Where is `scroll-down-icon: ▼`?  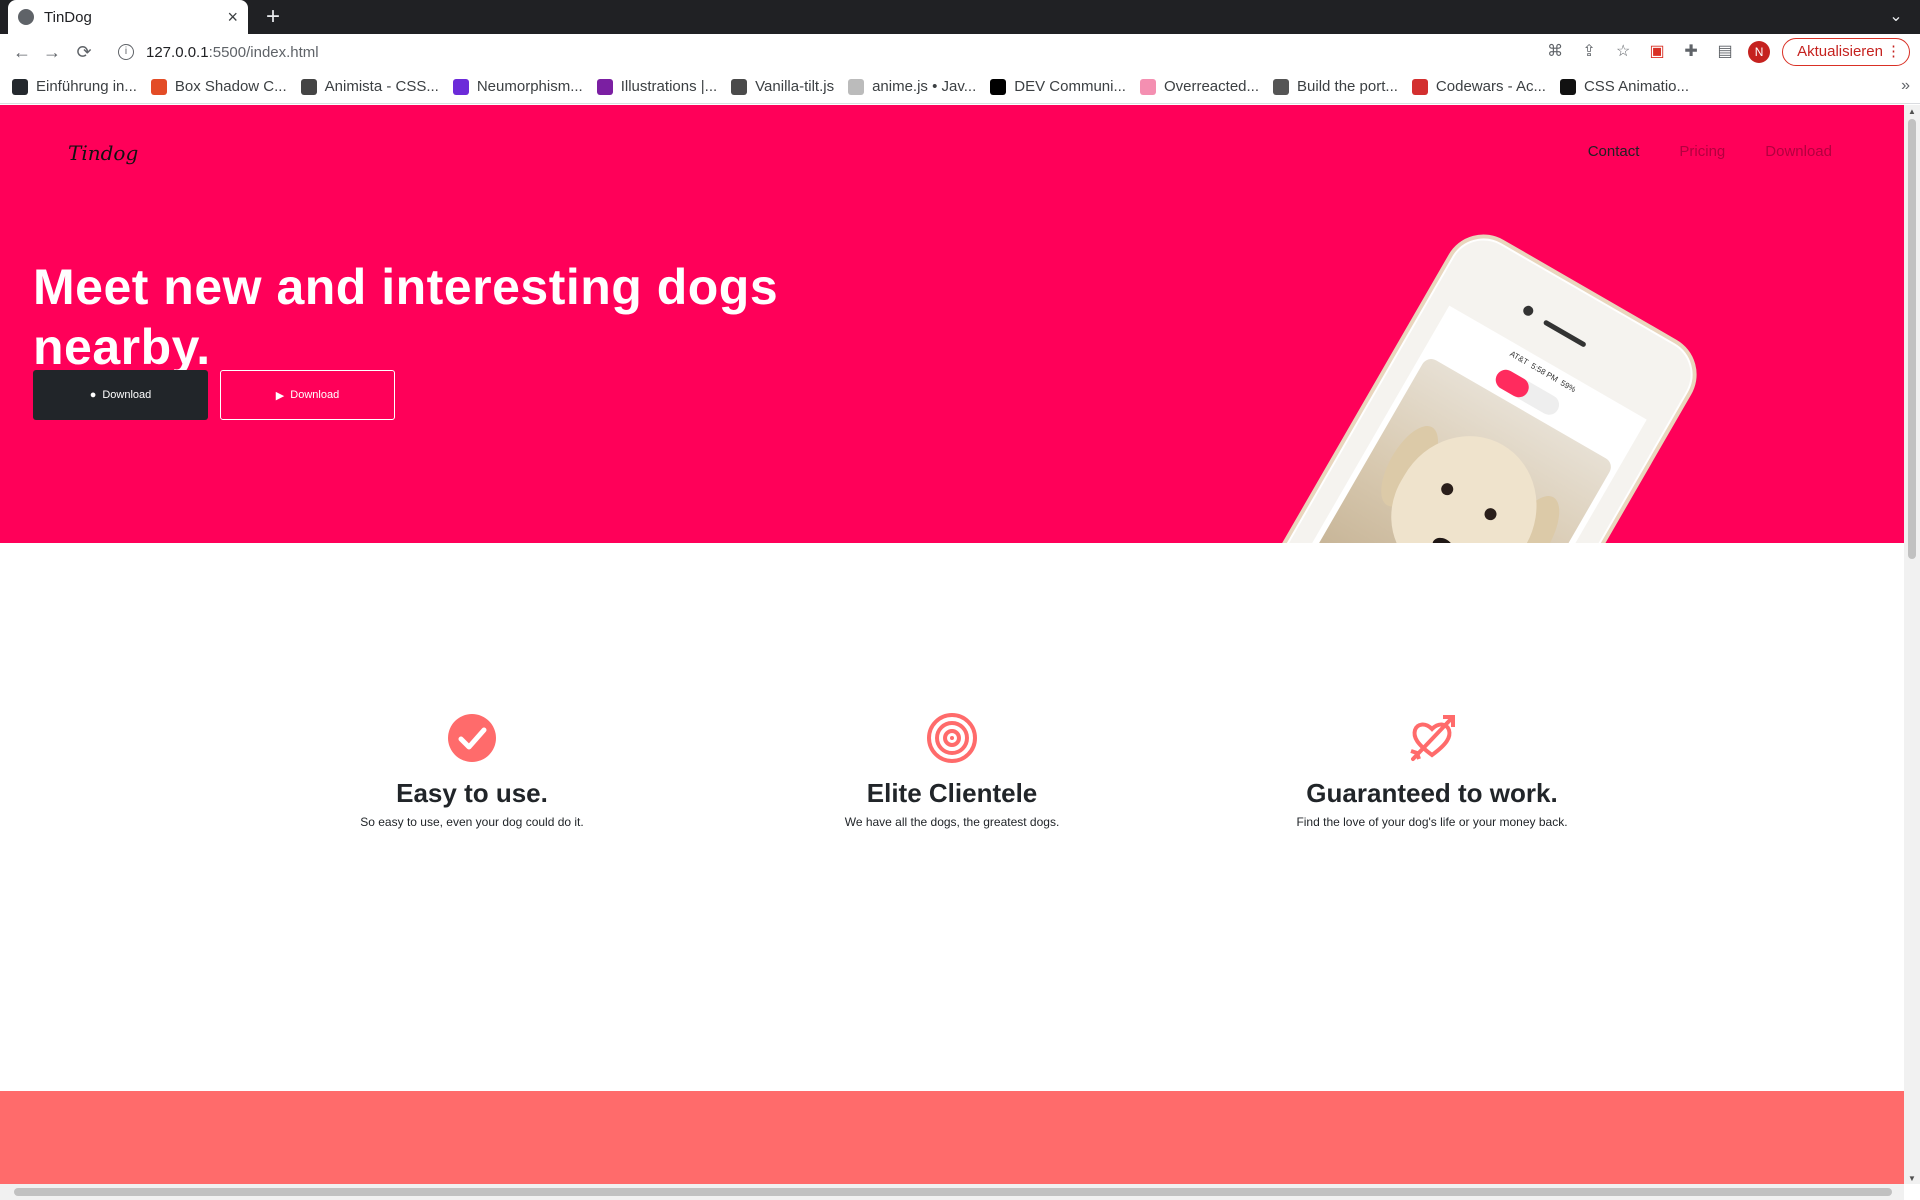 scroll-down-icon: ▼ is located at coordinates (1912, 1178).